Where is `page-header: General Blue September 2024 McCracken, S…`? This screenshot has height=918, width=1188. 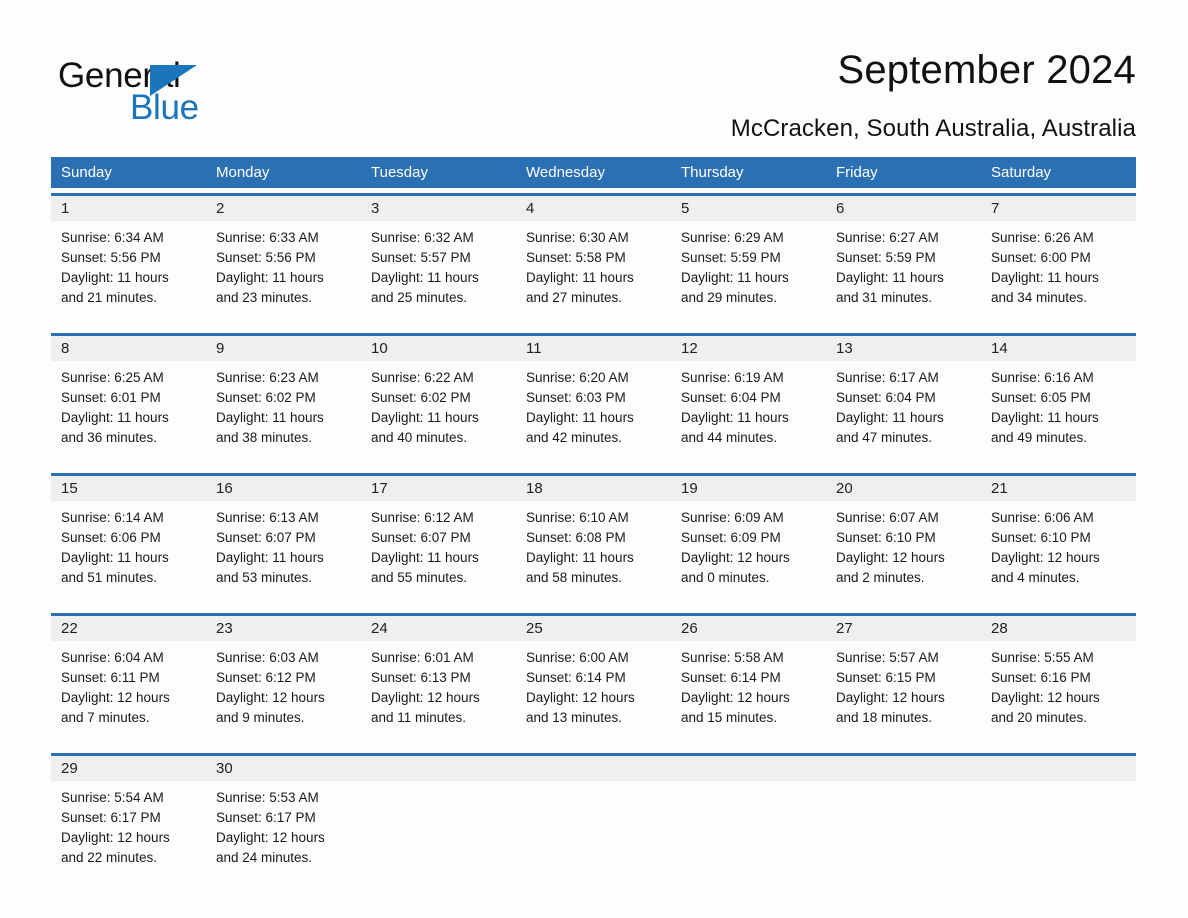 page-header: General Blue September 2024 McCracken, S… is located at coordinates (594, 94).